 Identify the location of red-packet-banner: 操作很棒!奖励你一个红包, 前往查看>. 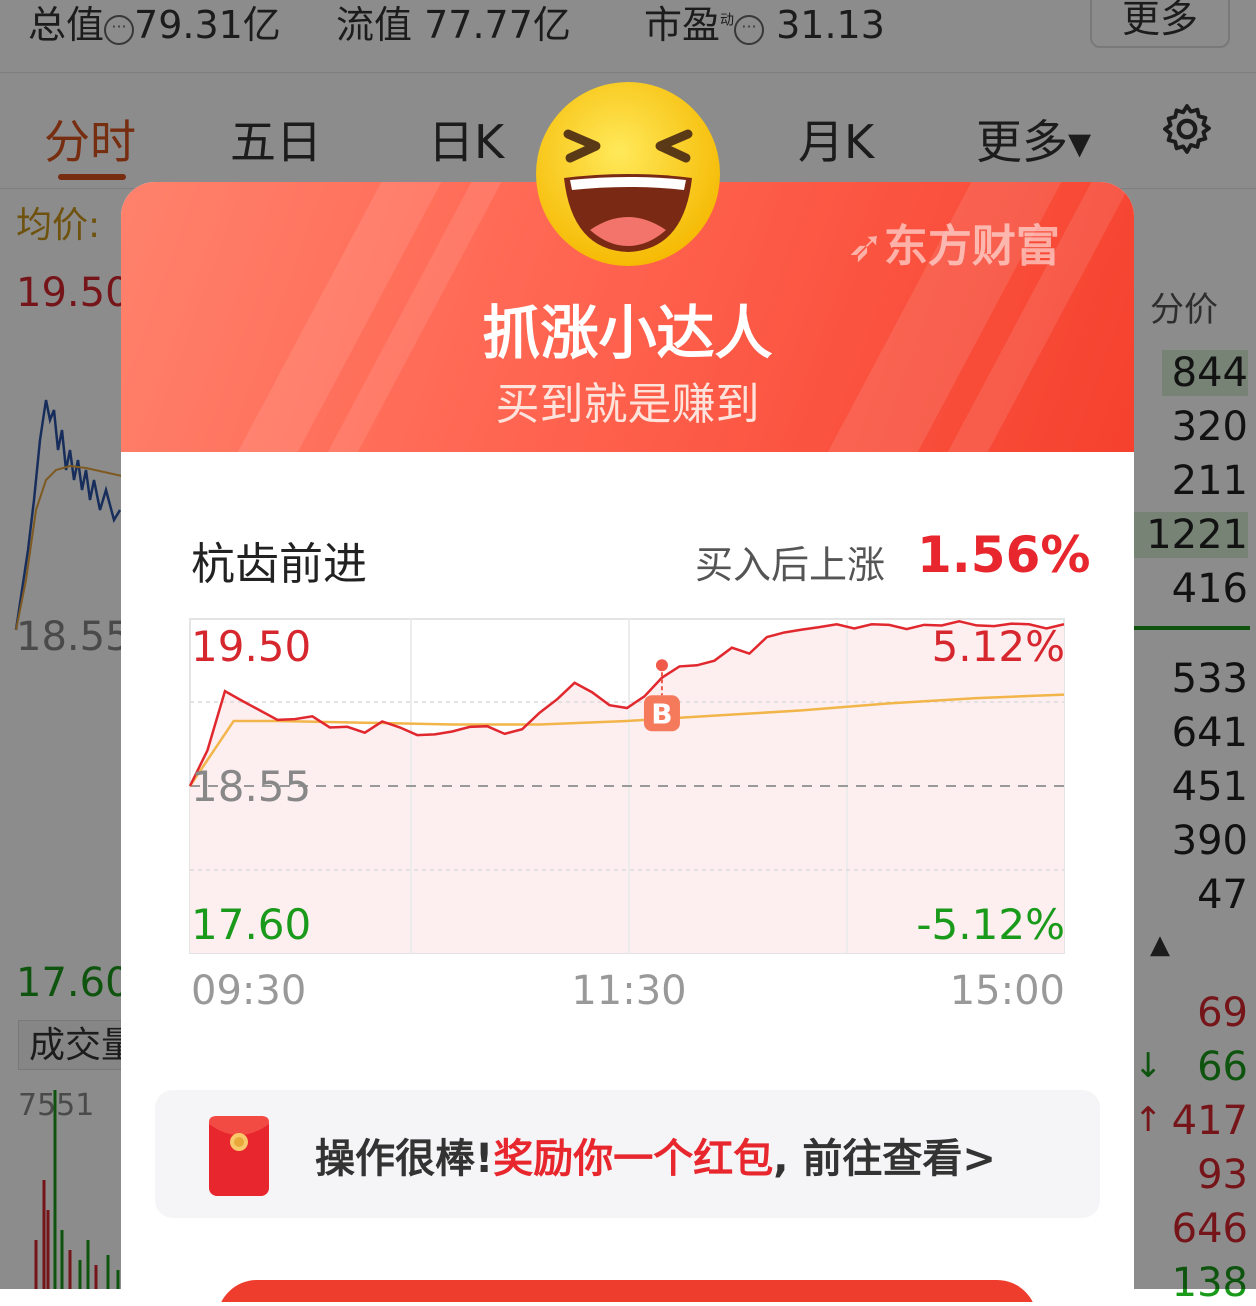
(627, 1154).